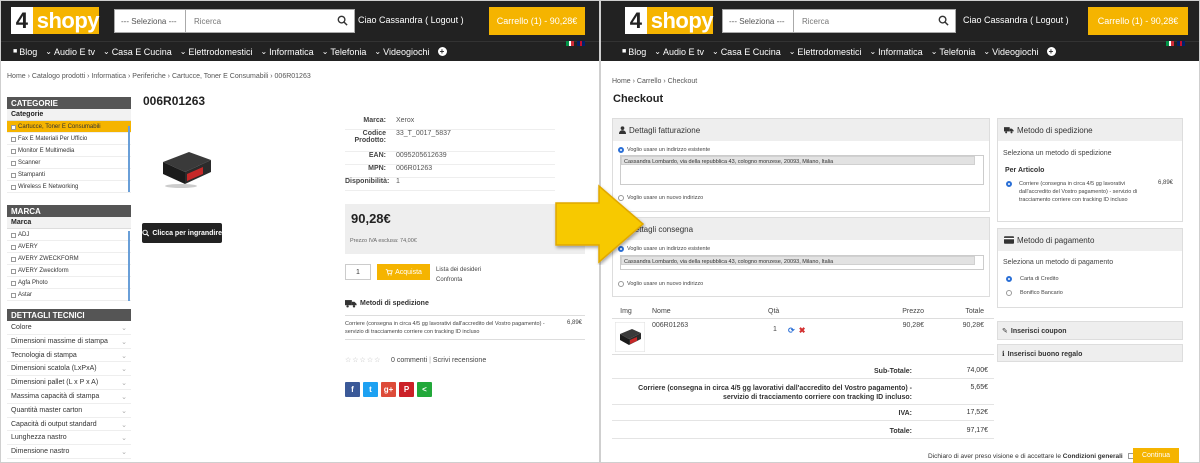 Image resolution: width=1200 pixels, height=463 pixels. What do you see at coordinates (1034, 293) in the screenshot?
I see `payment-option-transfer: Bonifico Bancario` at bounding box center [1034, 293].